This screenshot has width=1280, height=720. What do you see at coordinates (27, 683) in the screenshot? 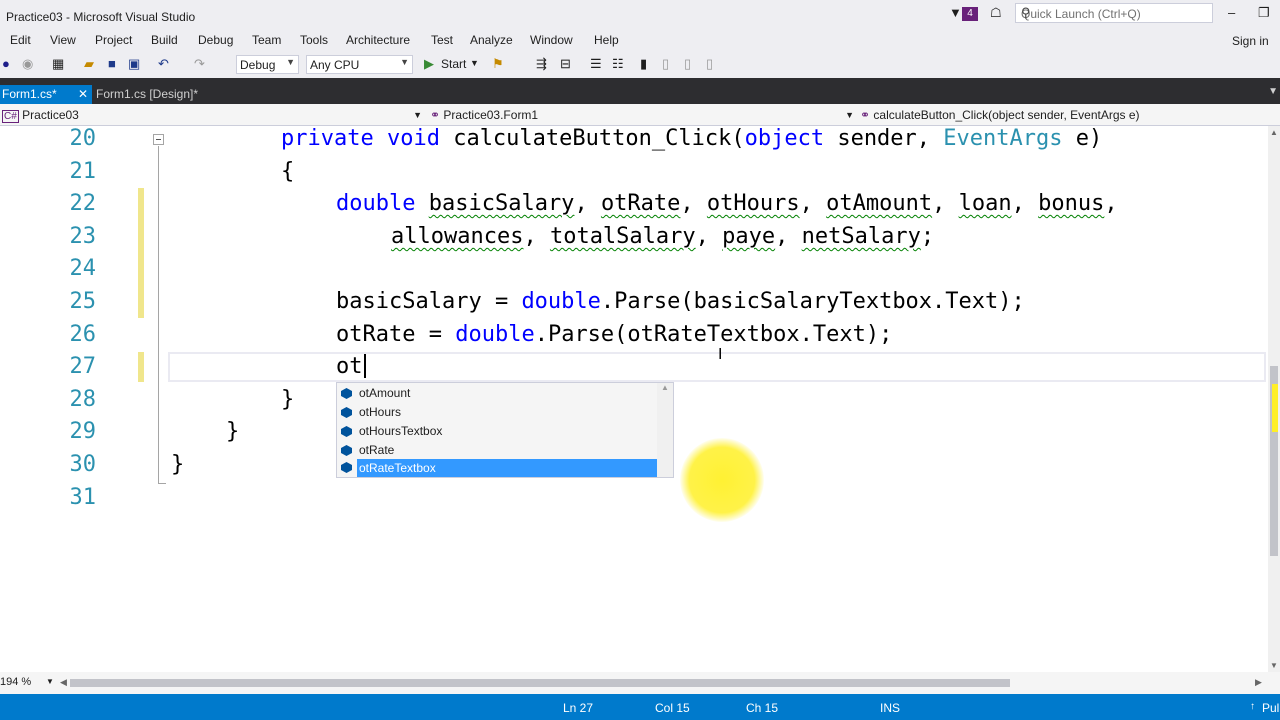
I see `zoom-select: 194 % ▼` at bounding box center [27, 683].